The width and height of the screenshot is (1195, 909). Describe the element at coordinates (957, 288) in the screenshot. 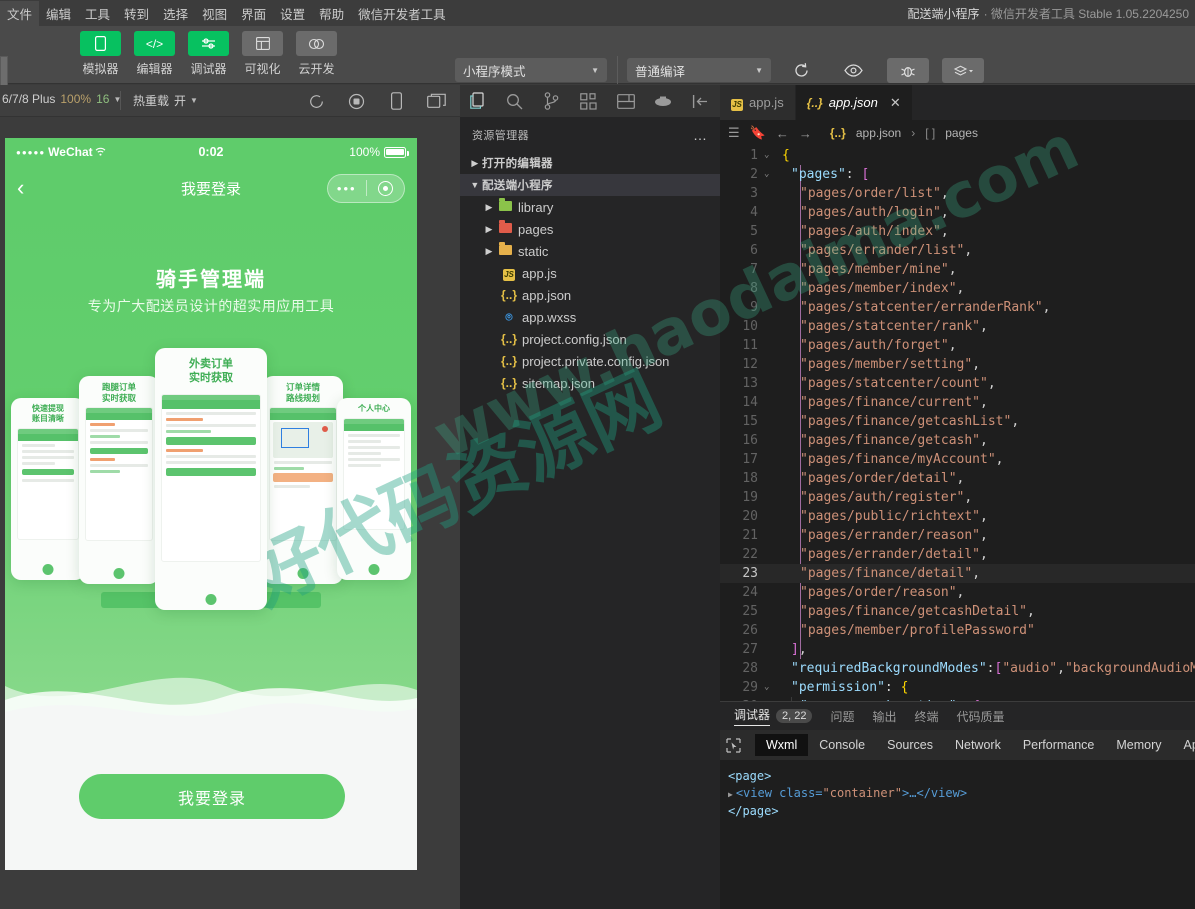

I see `code-line: 8 "pages/member/index",` at that location.